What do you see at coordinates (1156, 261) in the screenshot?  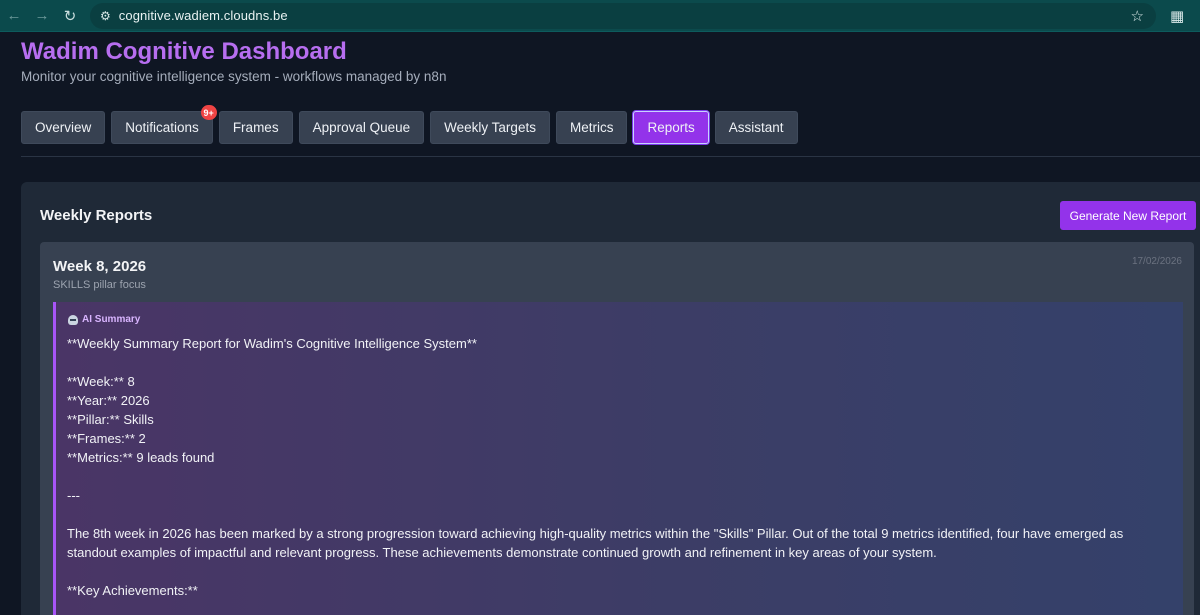 I see `report-date: 17/02/2026` at bounding box center [1156, 261].